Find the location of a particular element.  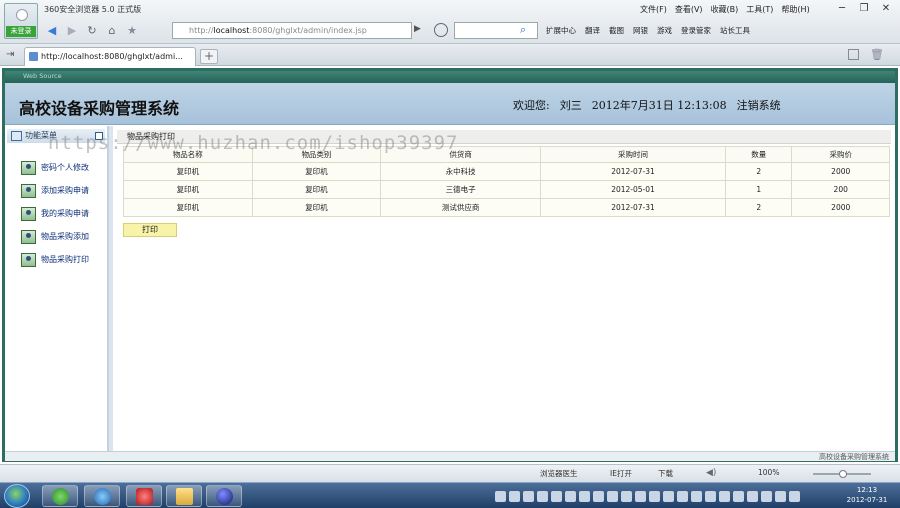

toolbar-translate: 翻译 is located at coordinates (592, 30).